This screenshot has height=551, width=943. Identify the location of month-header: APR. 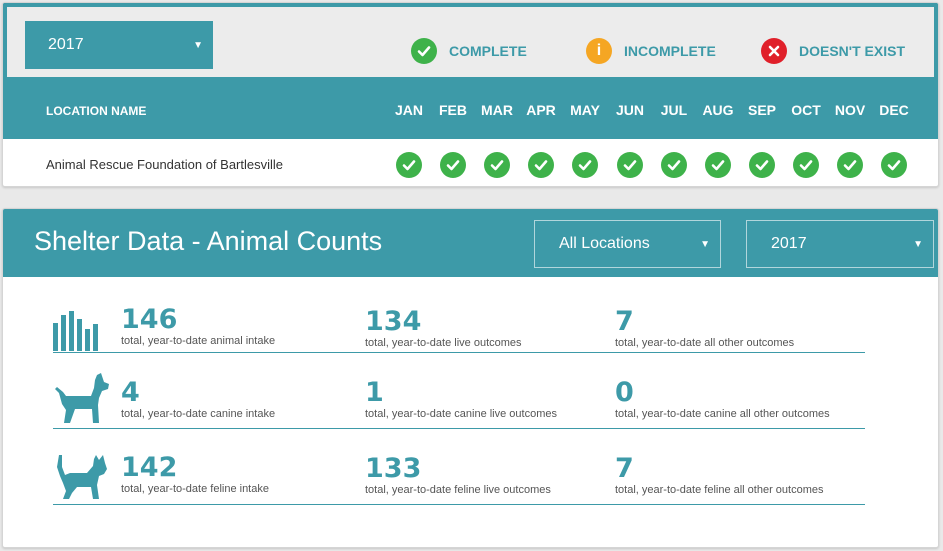
(541, 110).